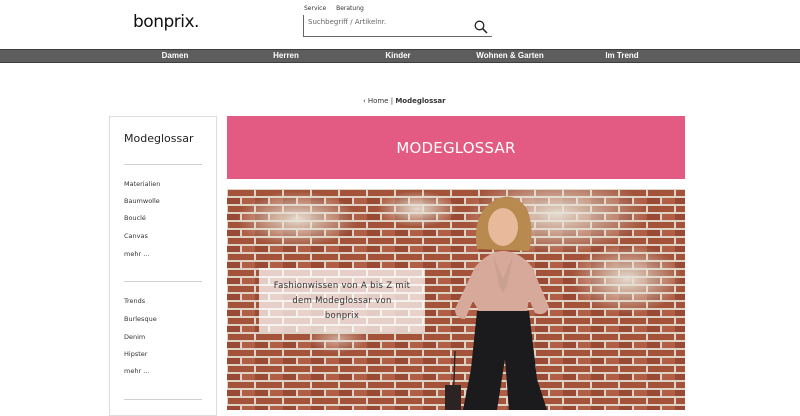  I want to click on sidebar-item-baumwolle: Baumwolle, so click(142, 201).